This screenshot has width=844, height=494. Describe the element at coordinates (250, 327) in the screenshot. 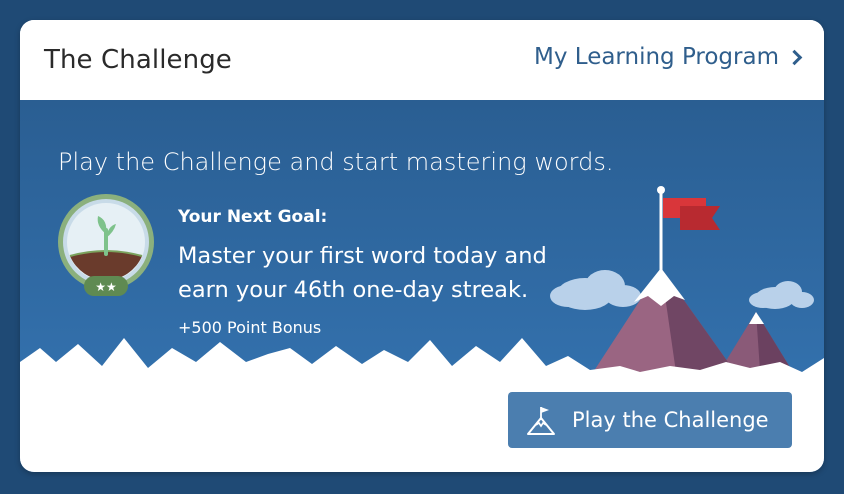

I see `point-bonus: +500 Point Bonus` at that location.